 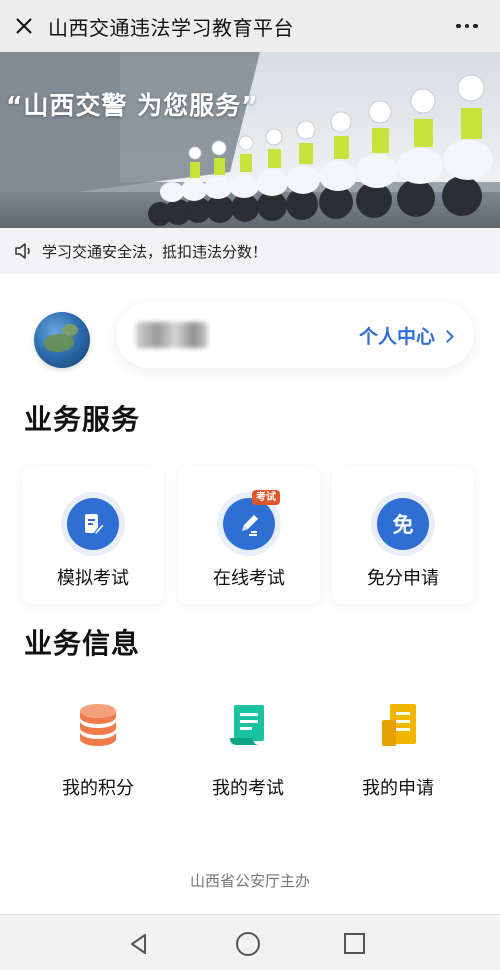 I want to click on exemption-application-button: 免 免分申请, so click(x=403, y=535).